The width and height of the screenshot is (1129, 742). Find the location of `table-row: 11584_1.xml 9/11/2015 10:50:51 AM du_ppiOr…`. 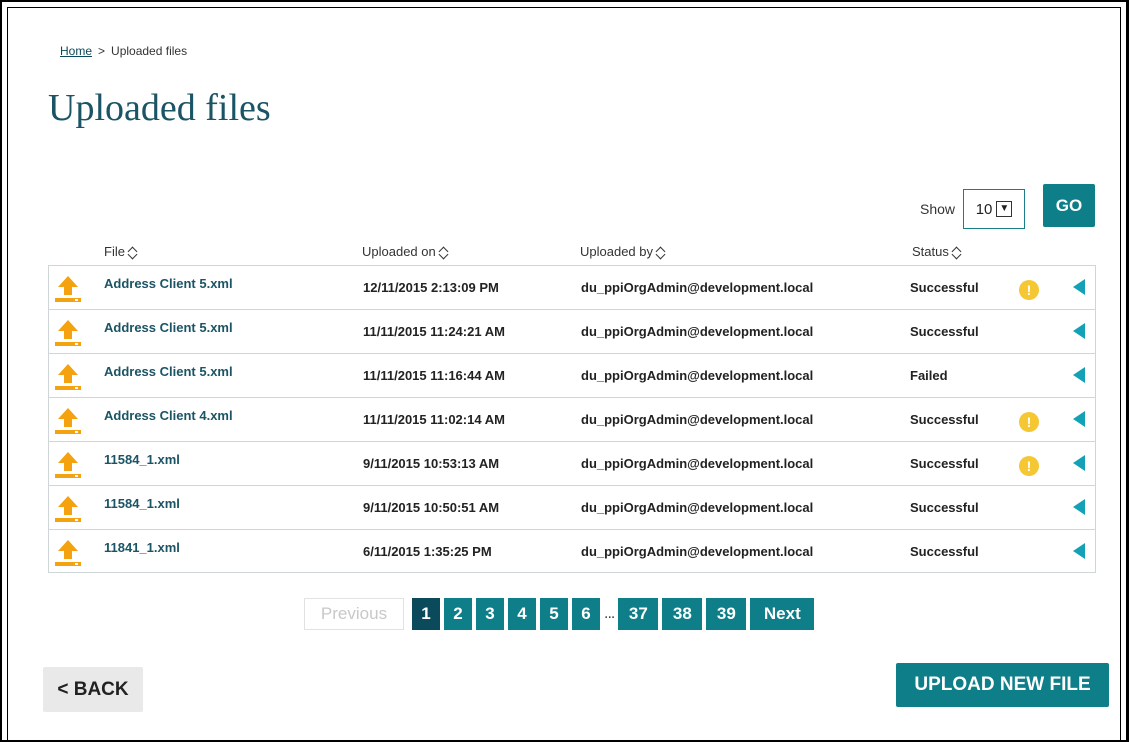

table-row: 11584_1.xml 9/11/2015 10:50:51 AM du_ppiOr… is located at coordinates (572, 508).